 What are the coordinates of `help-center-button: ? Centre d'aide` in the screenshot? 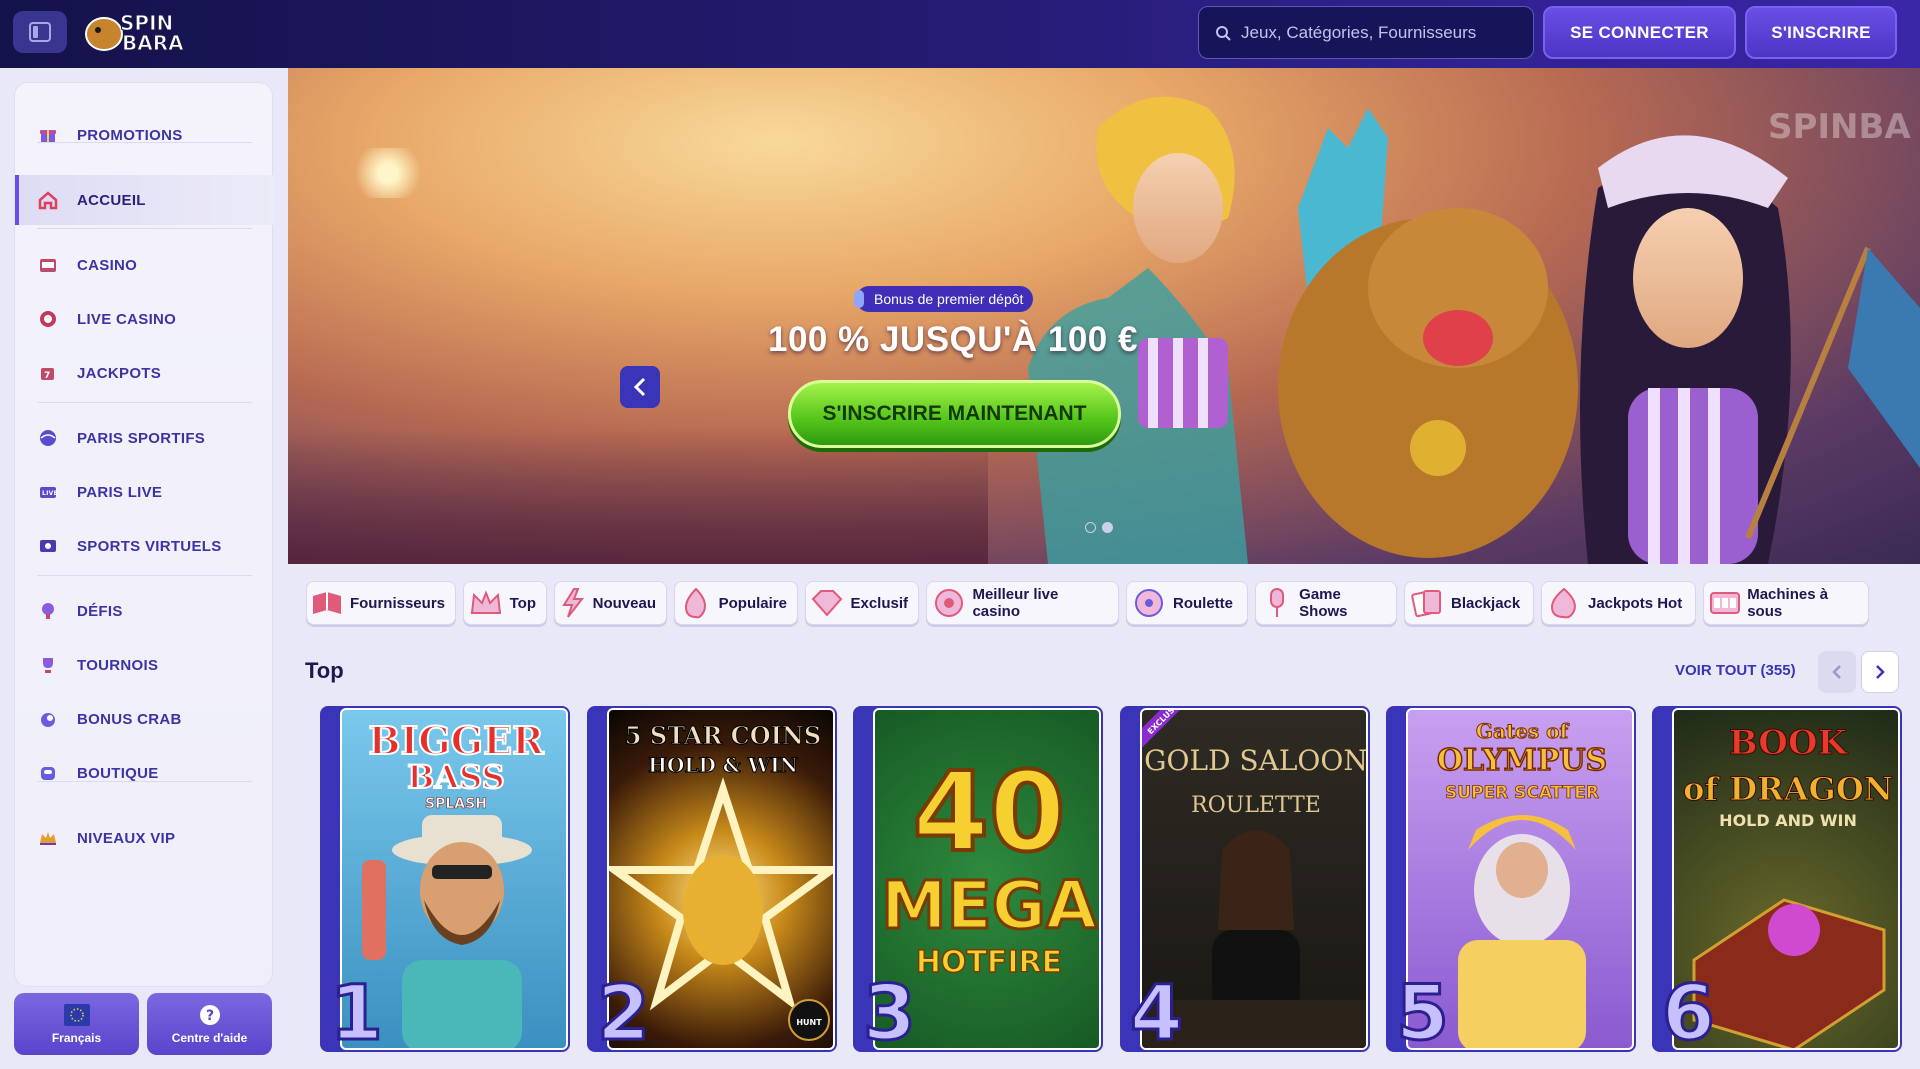 It's located at (209, 1024).